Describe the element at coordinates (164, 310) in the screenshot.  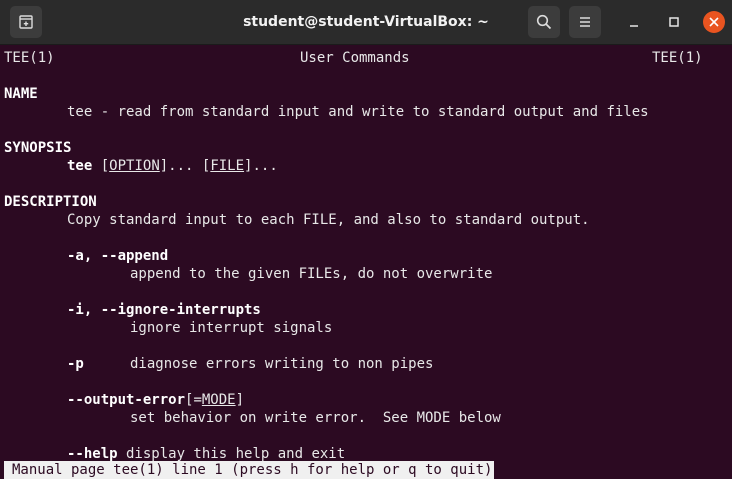
I see `option-ignore-interrupts: -i, --ignore-interrupts` at that location.